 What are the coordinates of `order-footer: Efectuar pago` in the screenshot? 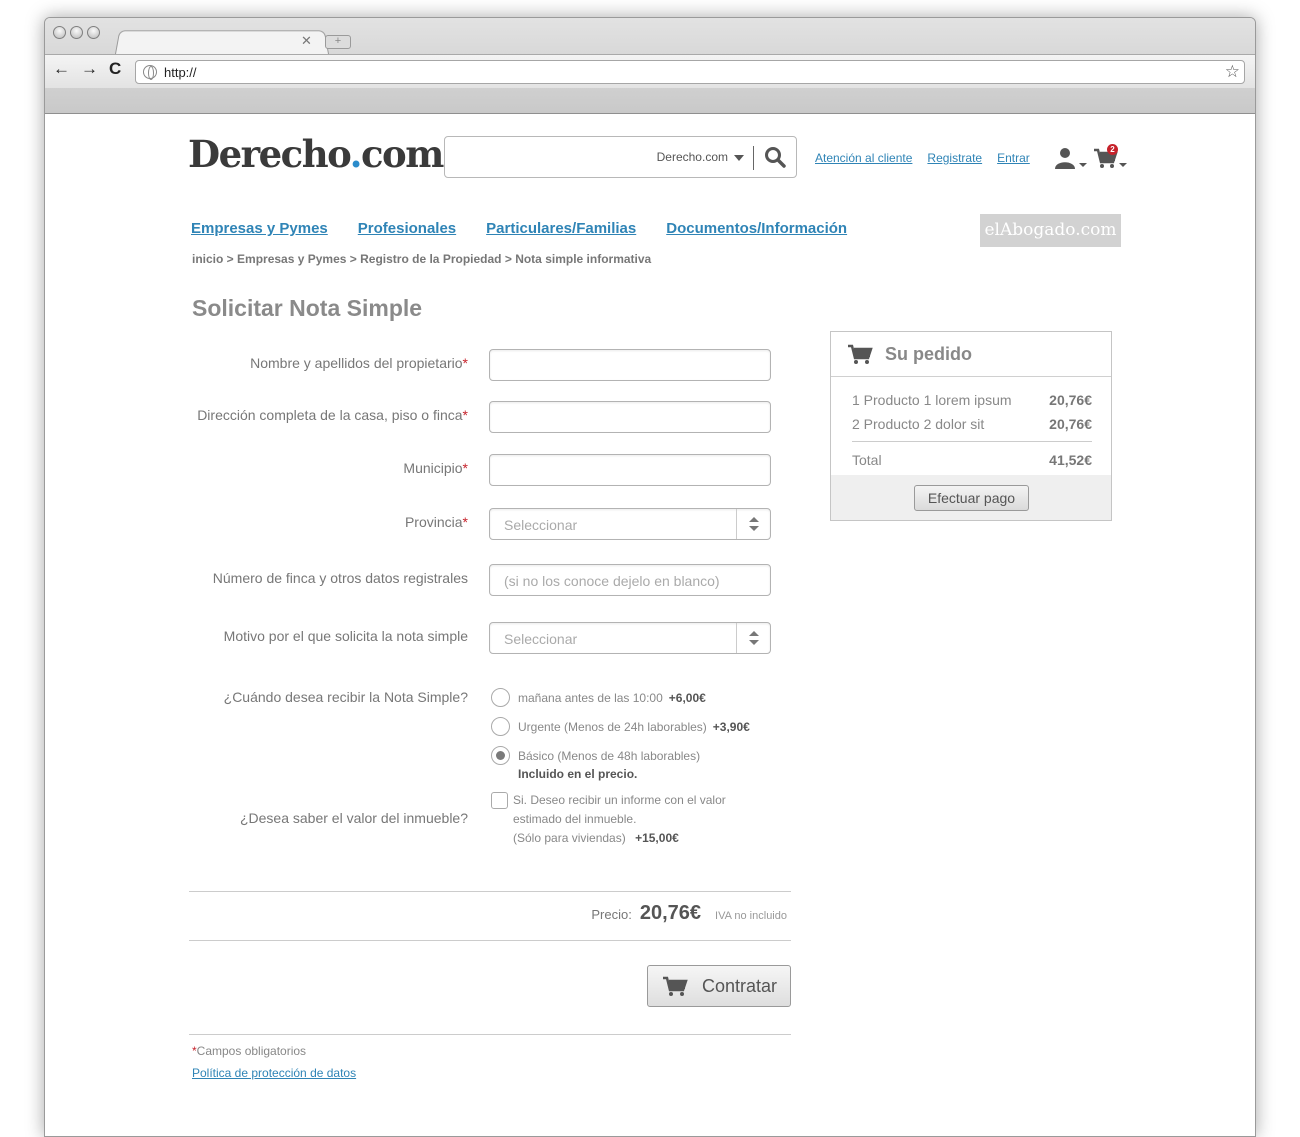 It's located at (971, 497).